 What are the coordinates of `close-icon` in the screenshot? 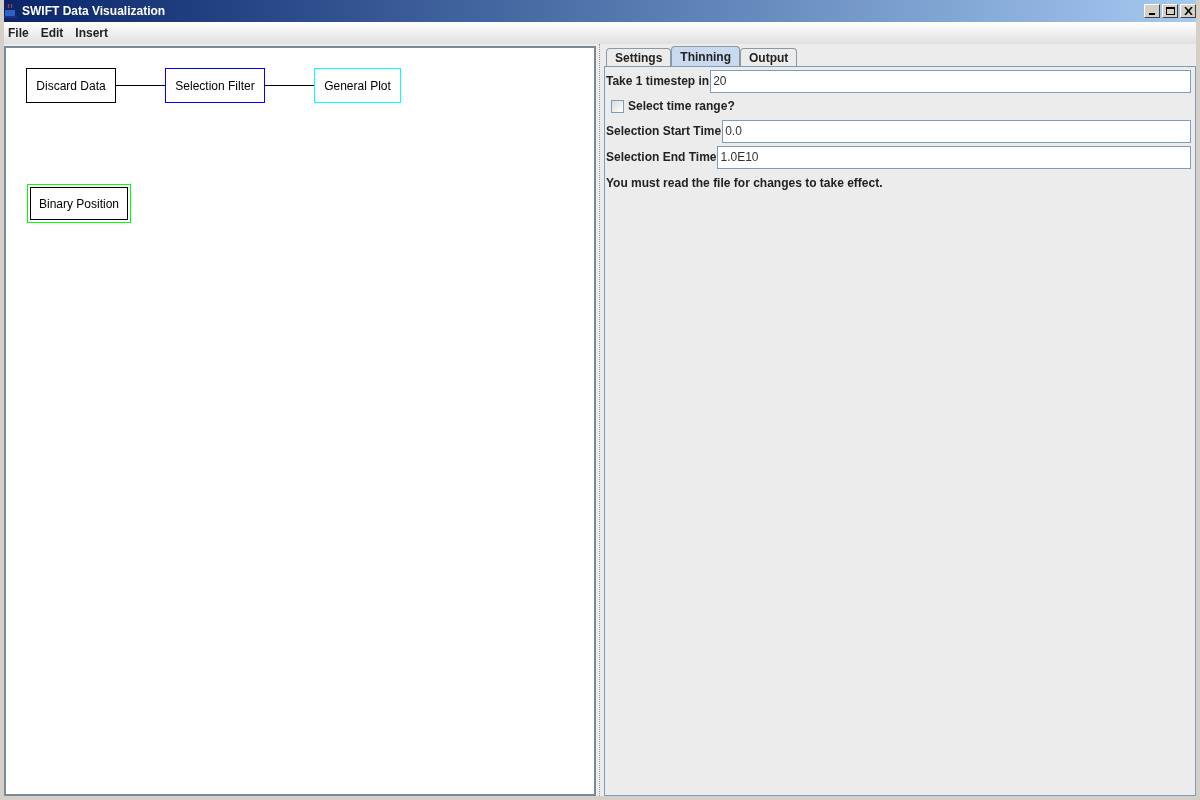 It's located at (1188, 11).